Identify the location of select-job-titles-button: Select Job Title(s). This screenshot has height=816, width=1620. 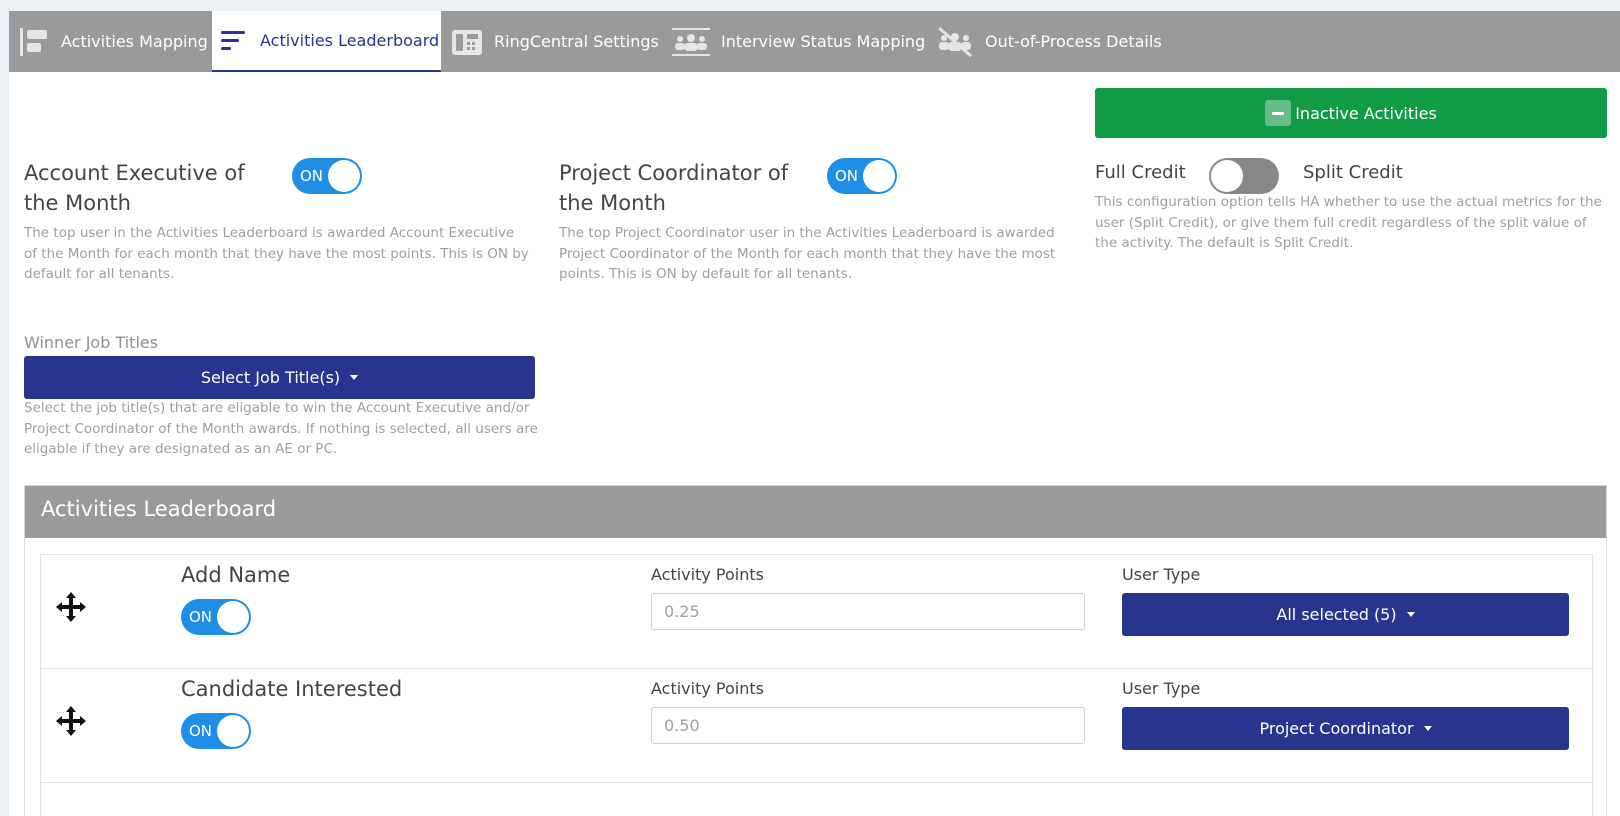
(279, 377).